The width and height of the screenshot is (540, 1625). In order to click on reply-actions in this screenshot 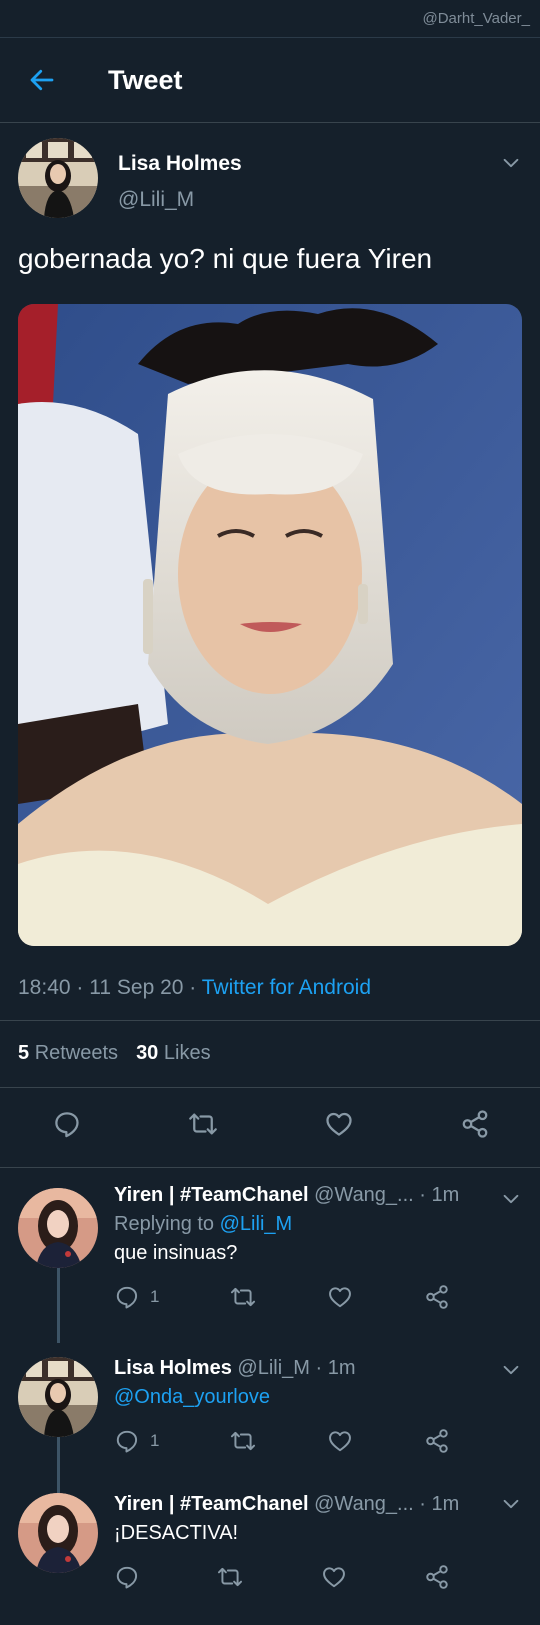, I will do `click(282, 1577)`.